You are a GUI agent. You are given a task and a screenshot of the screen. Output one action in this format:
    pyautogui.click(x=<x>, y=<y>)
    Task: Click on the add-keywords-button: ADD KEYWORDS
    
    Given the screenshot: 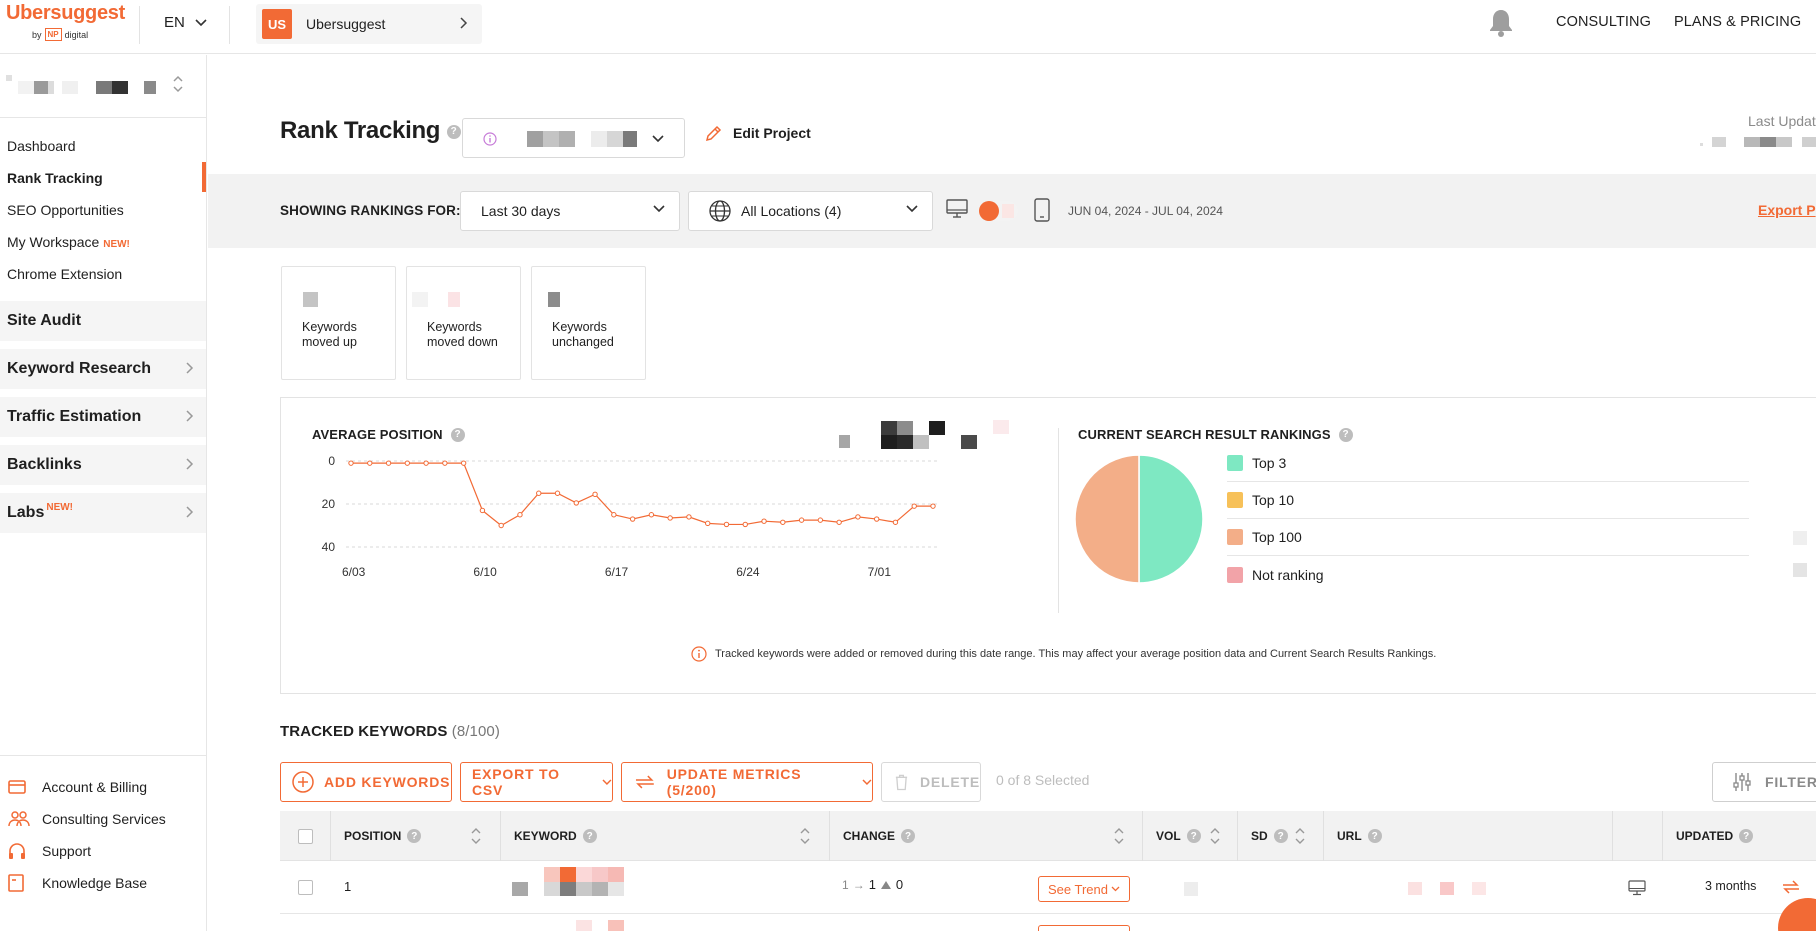 What is the action you would take?
    pyautogui.click(x=366, y=782)
    